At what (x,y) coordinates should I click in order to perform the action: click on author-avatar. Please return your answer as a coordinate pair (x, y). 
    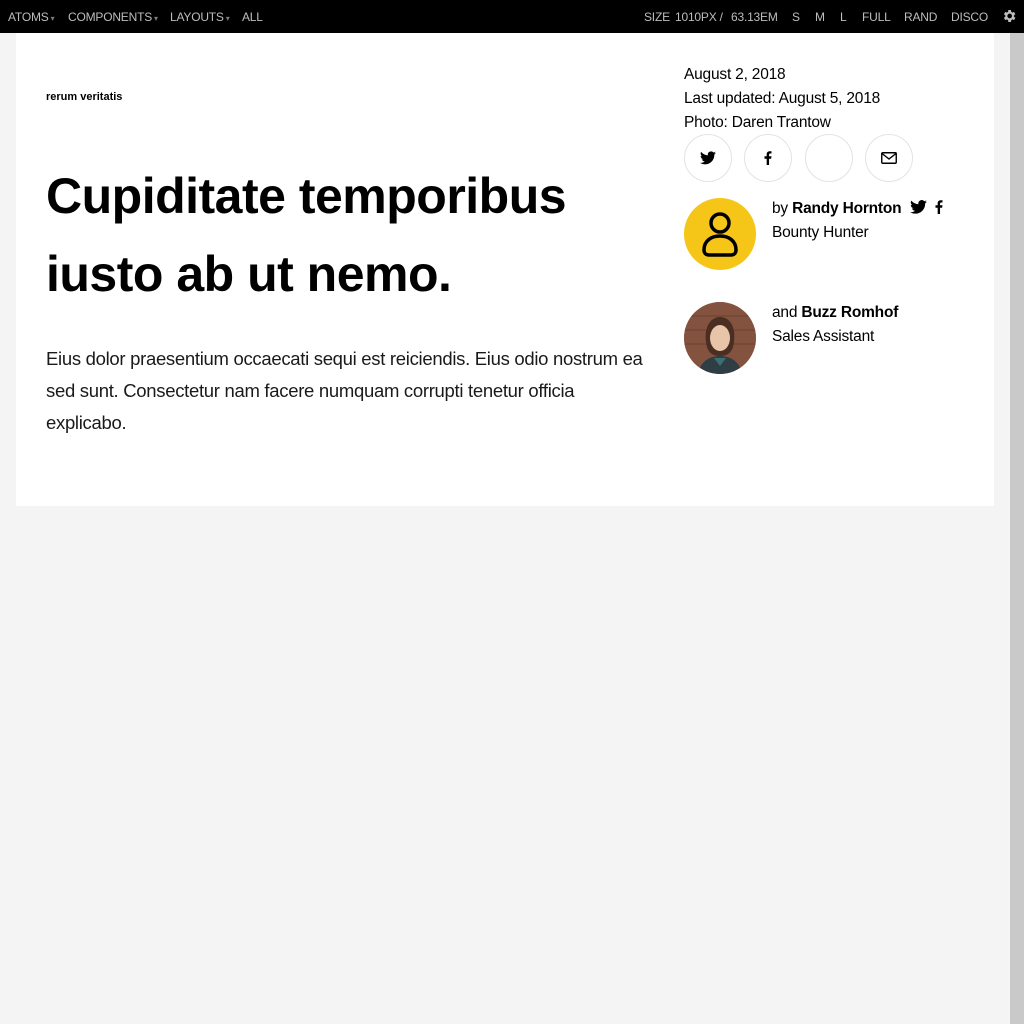
    Looking at the image, I should click on (720, 234).